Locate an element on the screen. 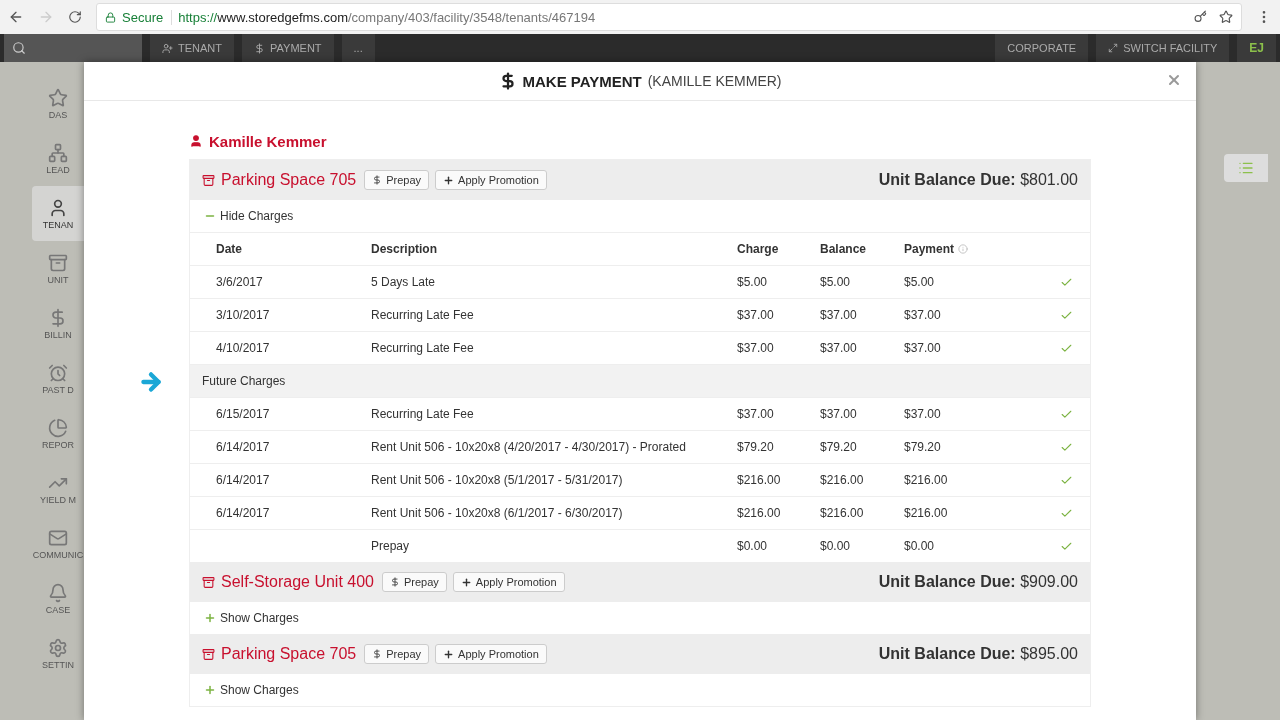 The width and height of the screenshot is (1280, 720). add-user-icon is located at coordinates (167, 48).